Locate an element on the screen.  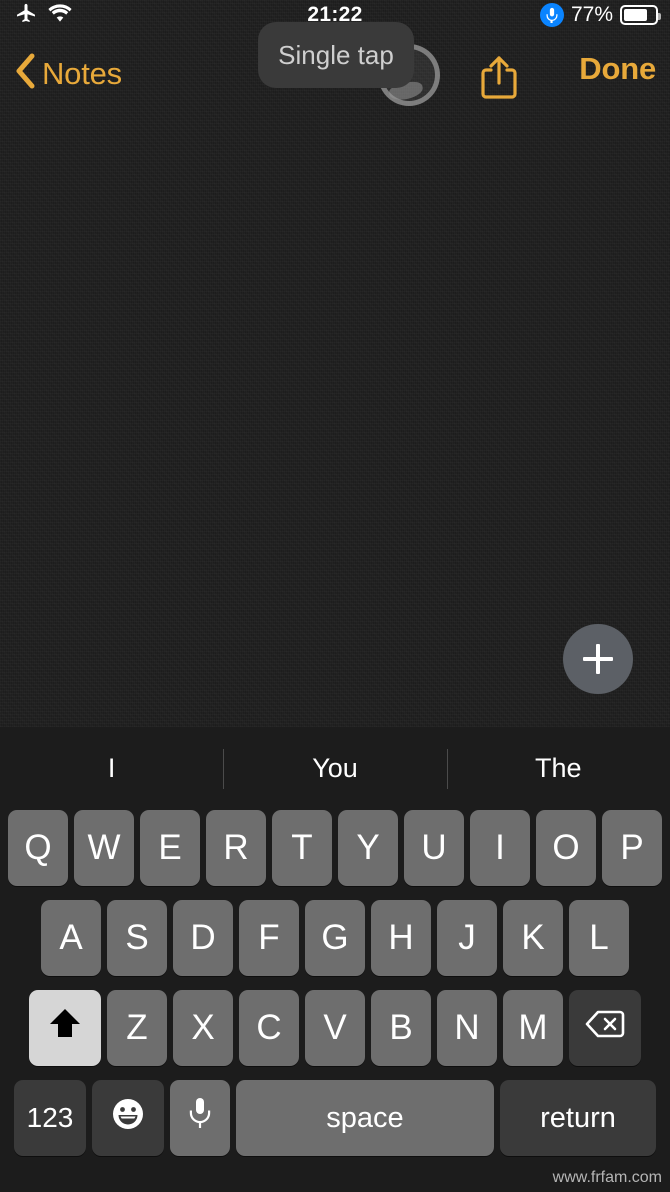
key-s: S is located at coordinates (137, 938).